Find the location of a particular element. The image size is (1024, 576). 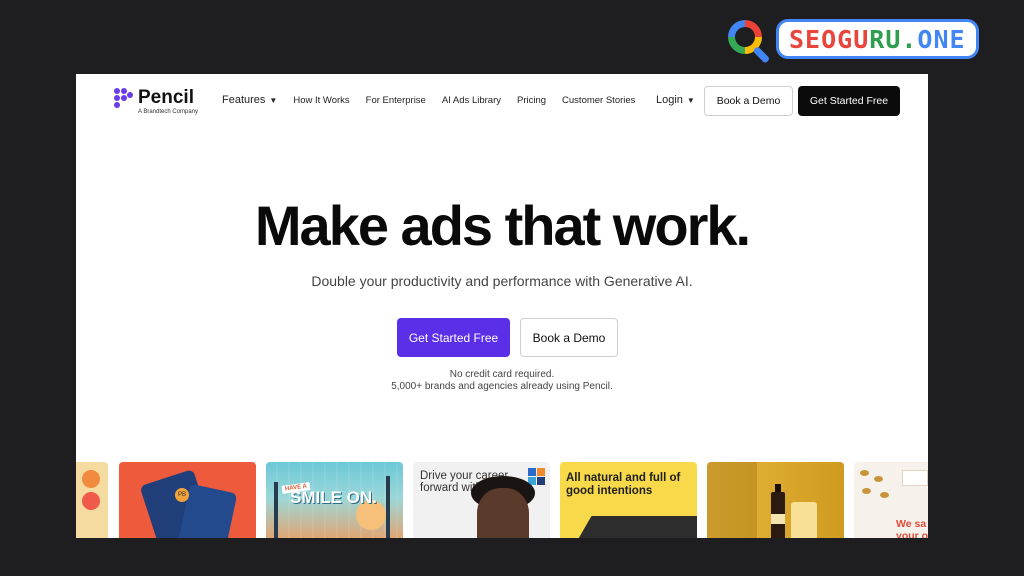

no-credit-card-note: No credit card required. is located at coordinates (502, 374).